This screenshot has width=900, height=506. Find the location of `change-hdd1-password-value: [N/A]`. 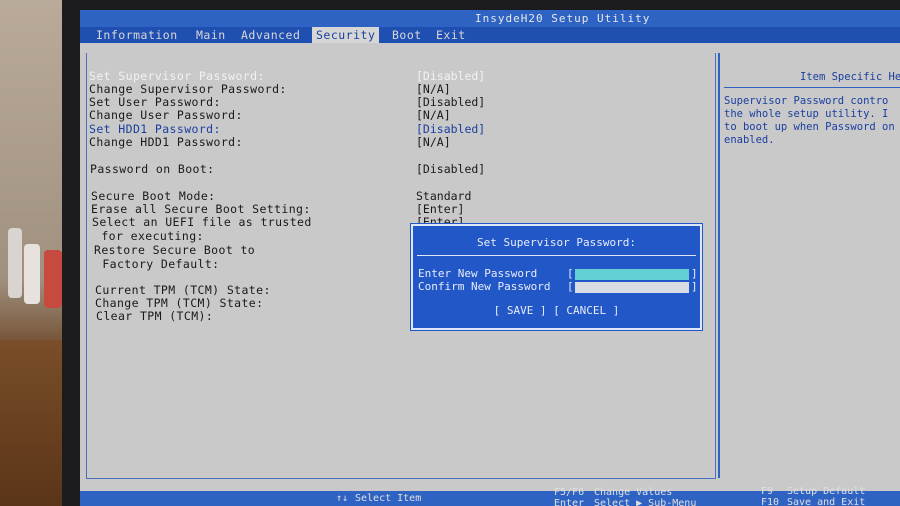

change-hdd1-password-value: [N/A] is located at coordinates (433, 142).